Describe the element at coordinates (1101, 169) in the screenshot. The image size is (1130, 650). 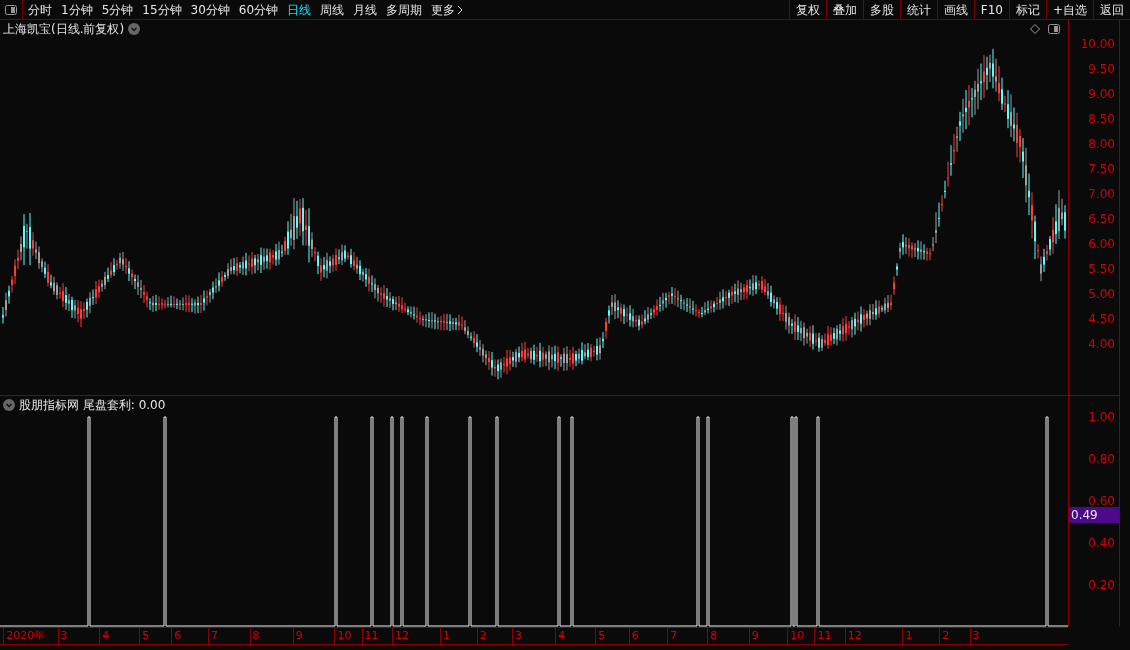
I see `price-axis-label: 7.50` at that location.